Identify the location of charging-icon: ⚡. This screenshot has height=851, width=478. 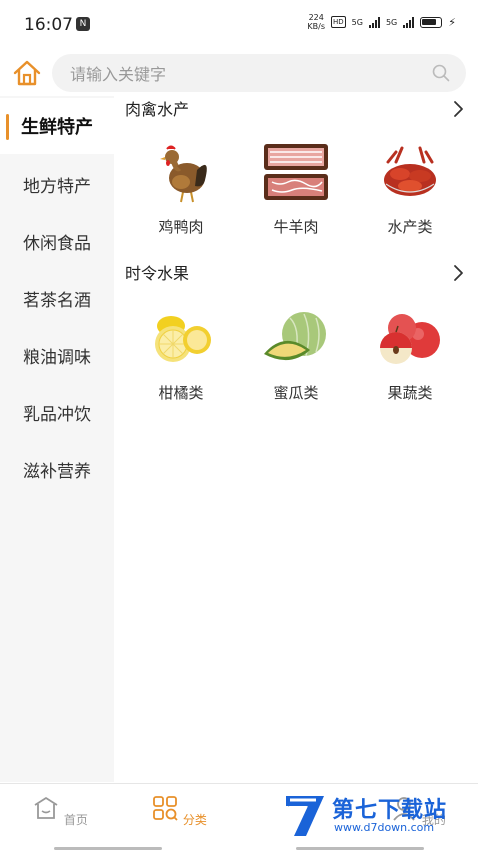
(452, 22).